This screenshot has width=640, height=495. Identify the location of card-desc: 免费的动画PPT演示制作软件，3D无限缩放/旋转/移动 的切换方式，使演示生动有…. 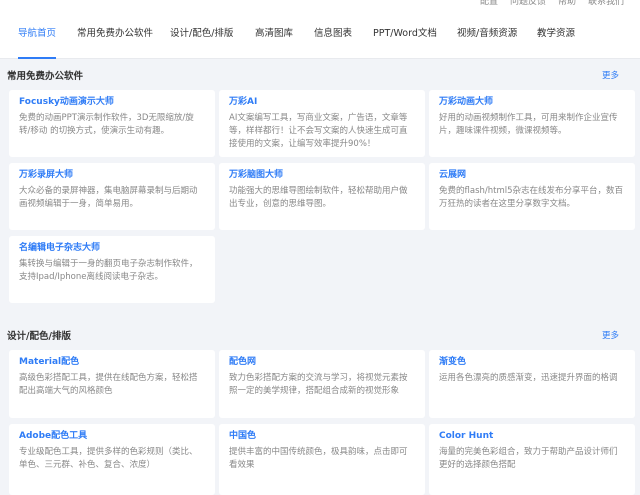
(106, 124).